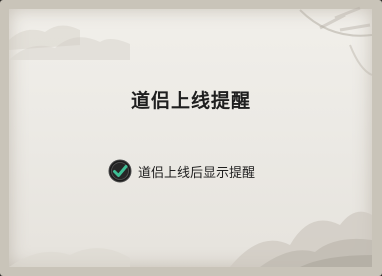 The image size is (382, 276). What do you see at coordinates (120, 171) in the screenshot?
I see `checkmark-icon` at bounding box center [120, 171].